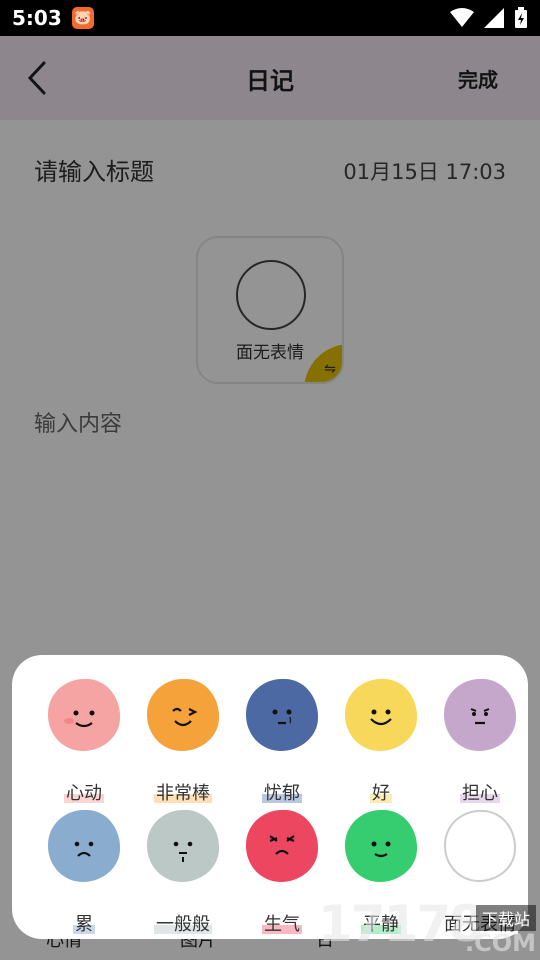  Describe the element at coordinates (462, 17) in the screenshot. I see `wifi-icon` at that location.